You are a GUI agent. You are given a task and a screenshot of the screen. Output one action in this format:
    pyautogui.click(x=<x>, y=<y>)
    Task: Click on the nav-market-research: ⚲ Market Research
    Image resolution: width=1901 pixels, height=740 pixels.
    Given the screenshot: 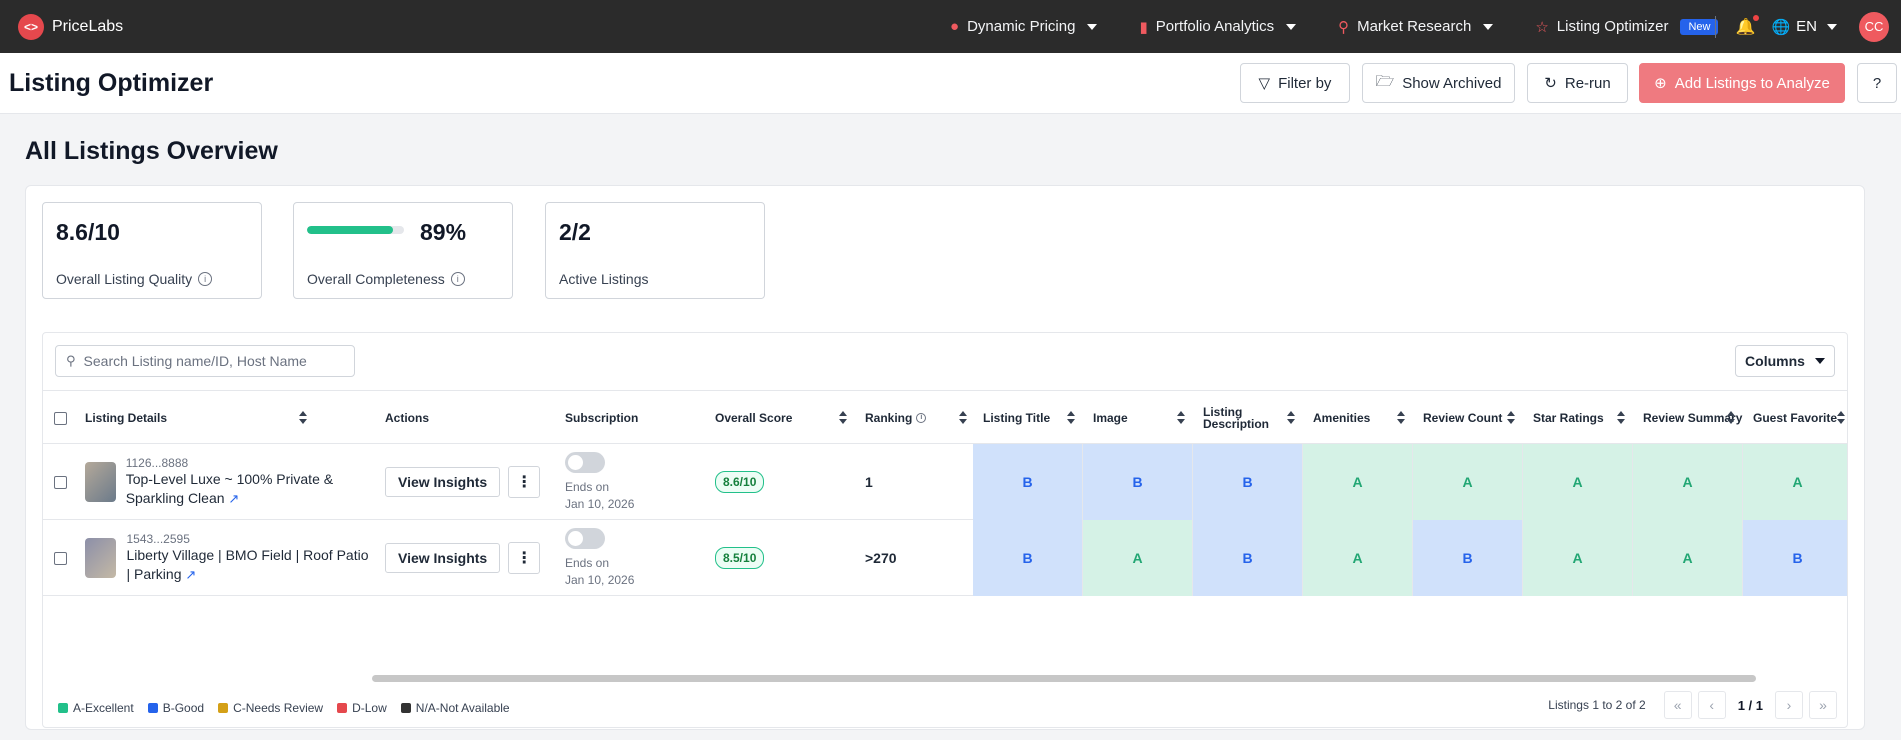 What is the action you would take?
    pyautogui.click(x=1416, y=27)
    